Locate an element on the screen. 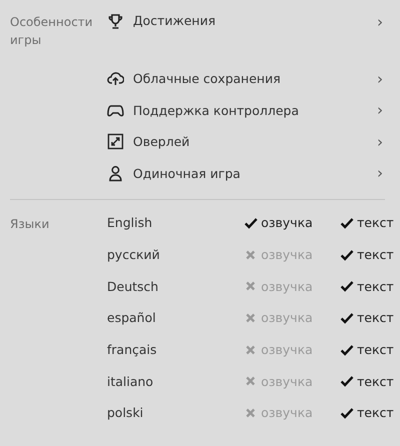  person-icon is located at coordinates (115, 173).